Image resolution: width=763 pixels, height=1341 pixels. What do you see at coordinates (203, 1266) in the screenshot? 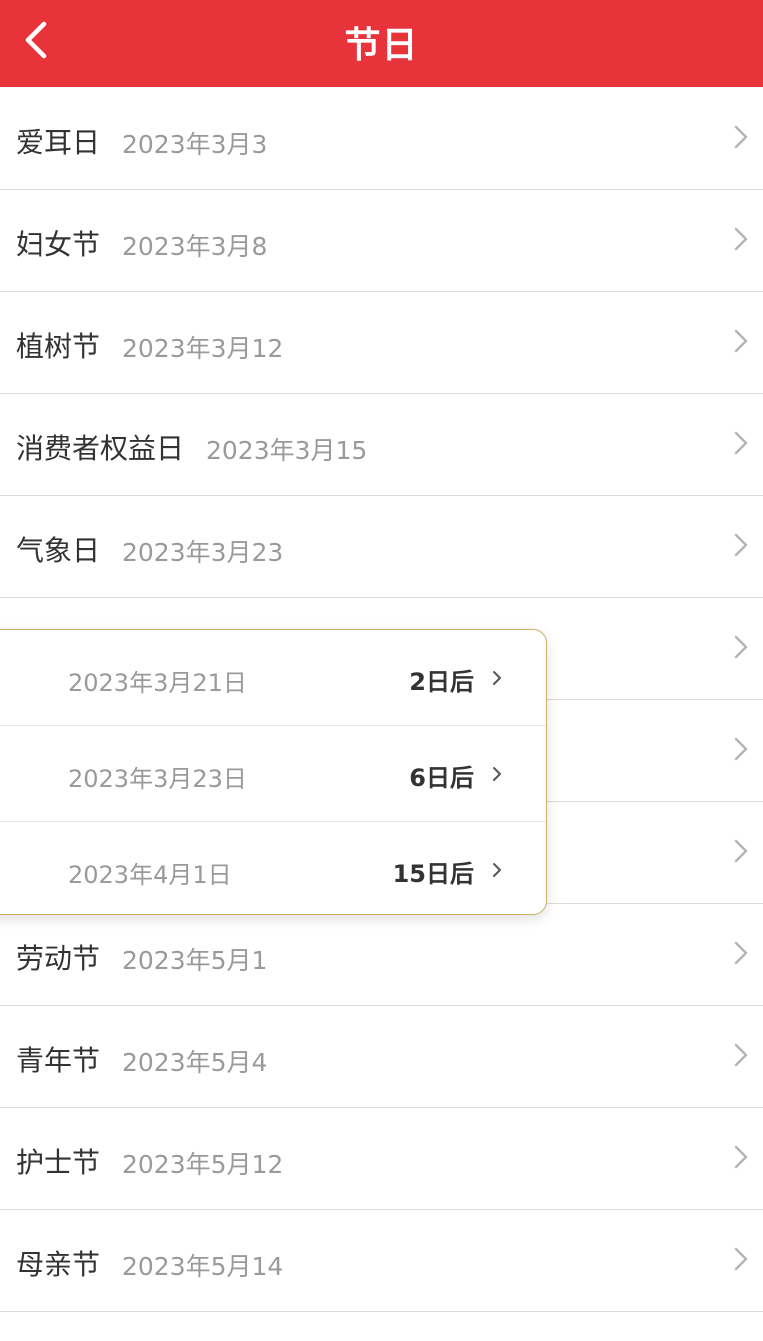
I see `festival-date: 2023年5月14` at bounding box center [203, 1266].